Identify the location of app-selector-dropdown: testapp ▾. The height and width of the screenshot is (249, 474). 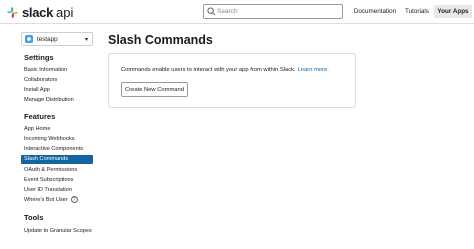
(57, 39).